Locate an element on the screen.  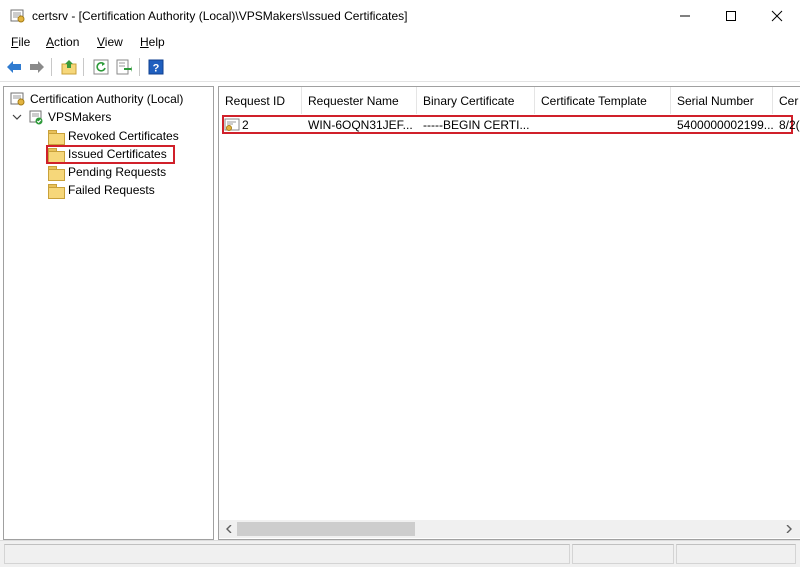
tree-item-label: Pending Requests is located at coordinates (117, 172).